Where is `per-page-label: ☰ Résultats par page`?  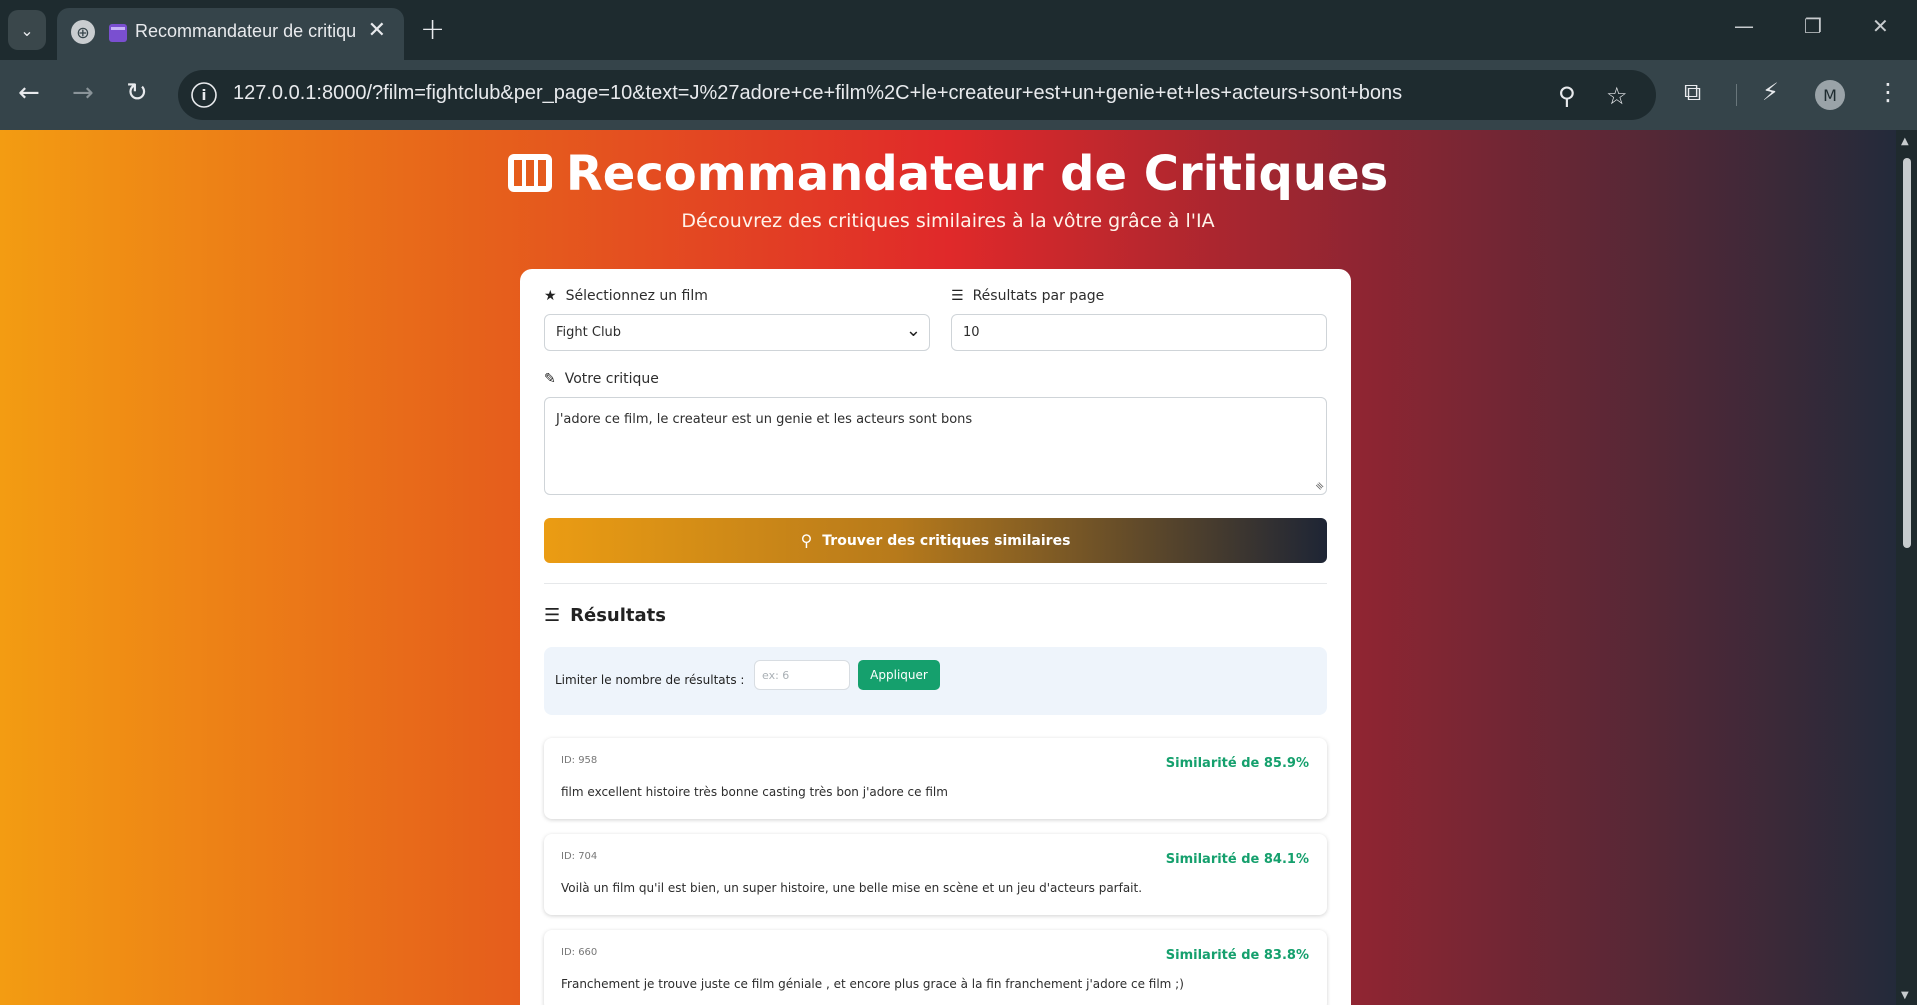 per-page-label: ☰ Résultats par page is located at coordinates (1027, 296).